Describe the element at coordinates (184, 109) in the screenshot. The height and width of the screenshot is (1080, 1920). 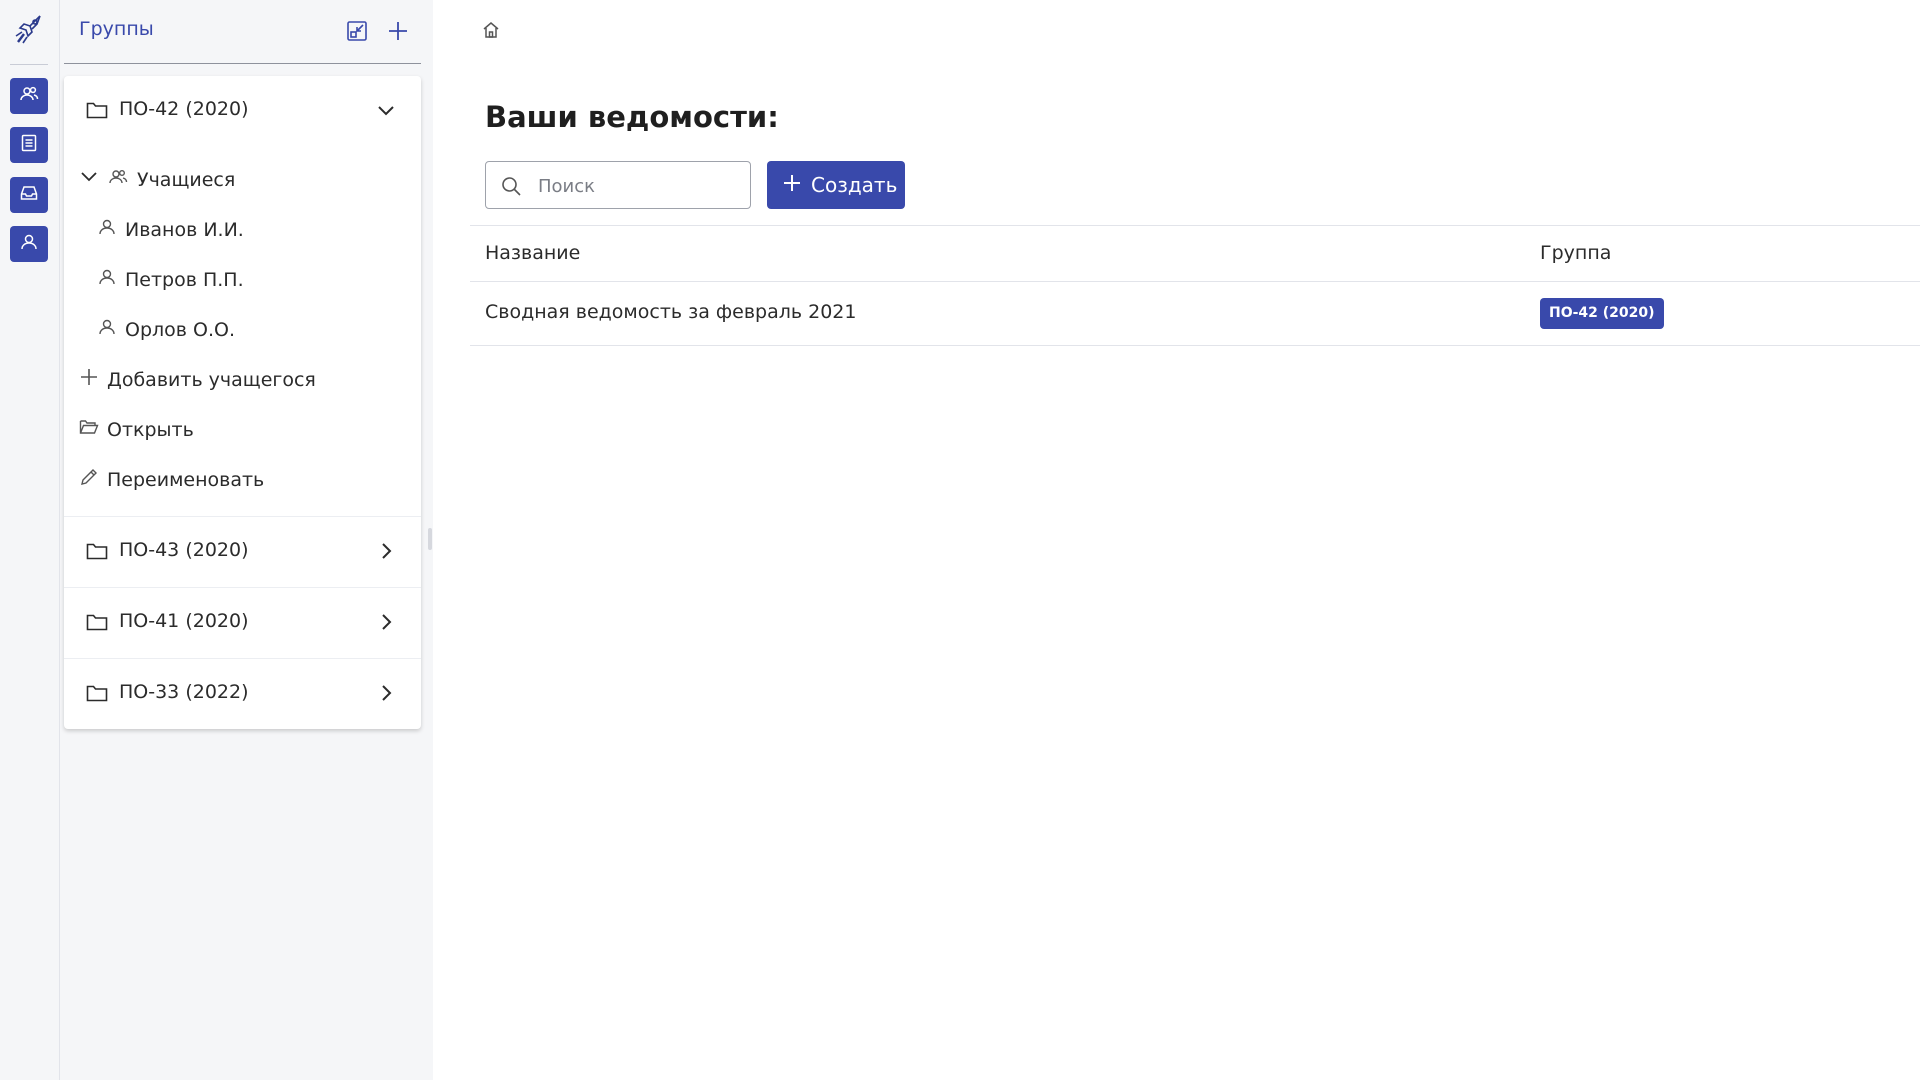
I see `group-label: ПО-42 (2020)` at that location.